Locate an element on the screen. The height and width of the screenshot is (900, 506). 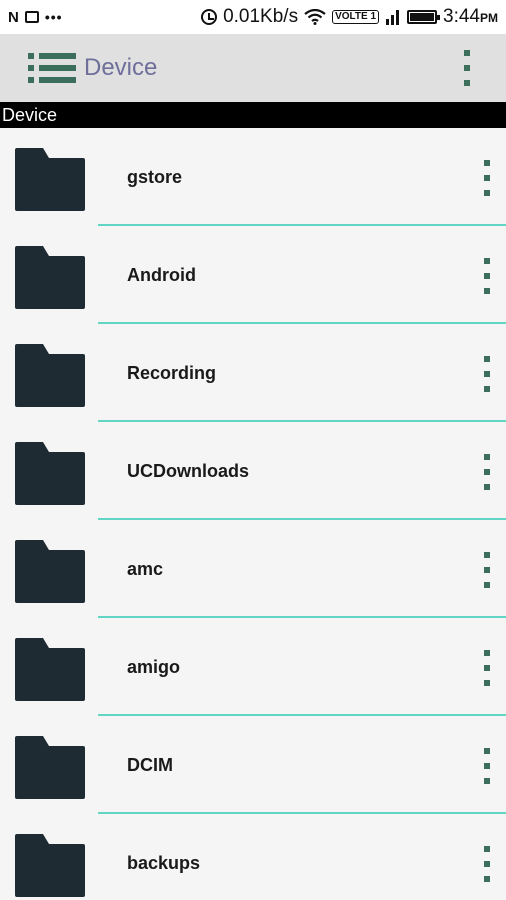
volte-badge: VOLTE 1 is located at coordinates (356, 17).